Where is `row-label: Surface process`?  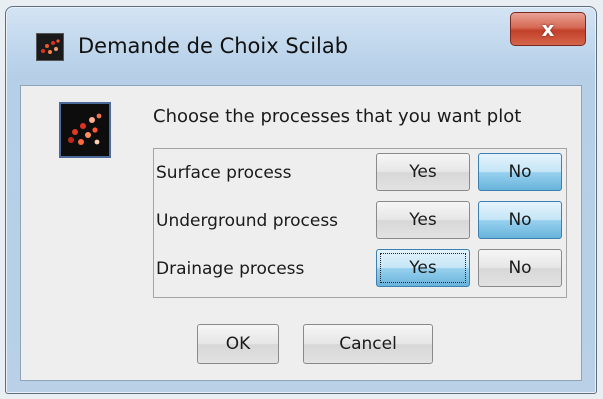
row-label: Surface process is located at coordinates (224, 173).